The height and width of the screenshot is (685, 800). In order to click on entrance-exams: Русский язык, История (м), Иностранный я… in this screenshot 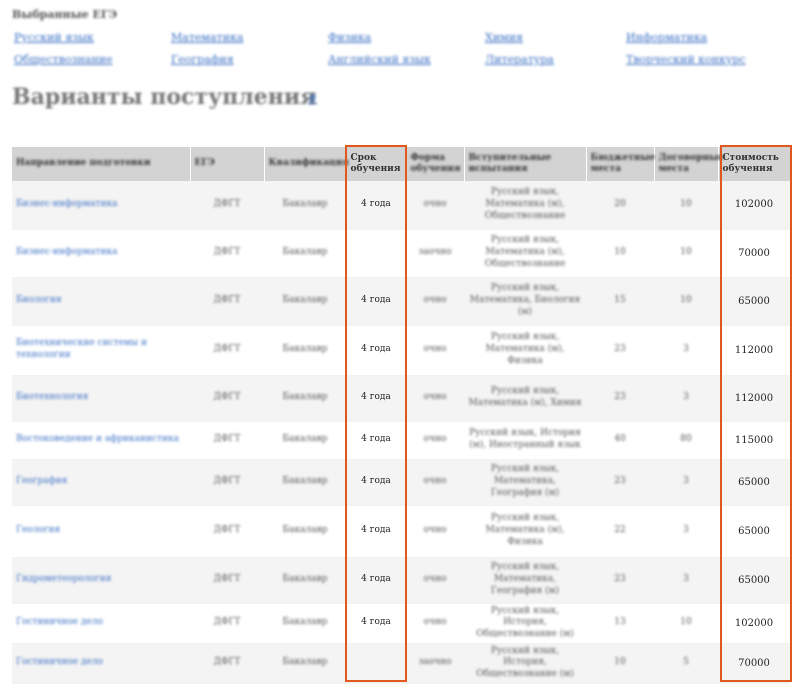, I will do `click(525, 440)`.